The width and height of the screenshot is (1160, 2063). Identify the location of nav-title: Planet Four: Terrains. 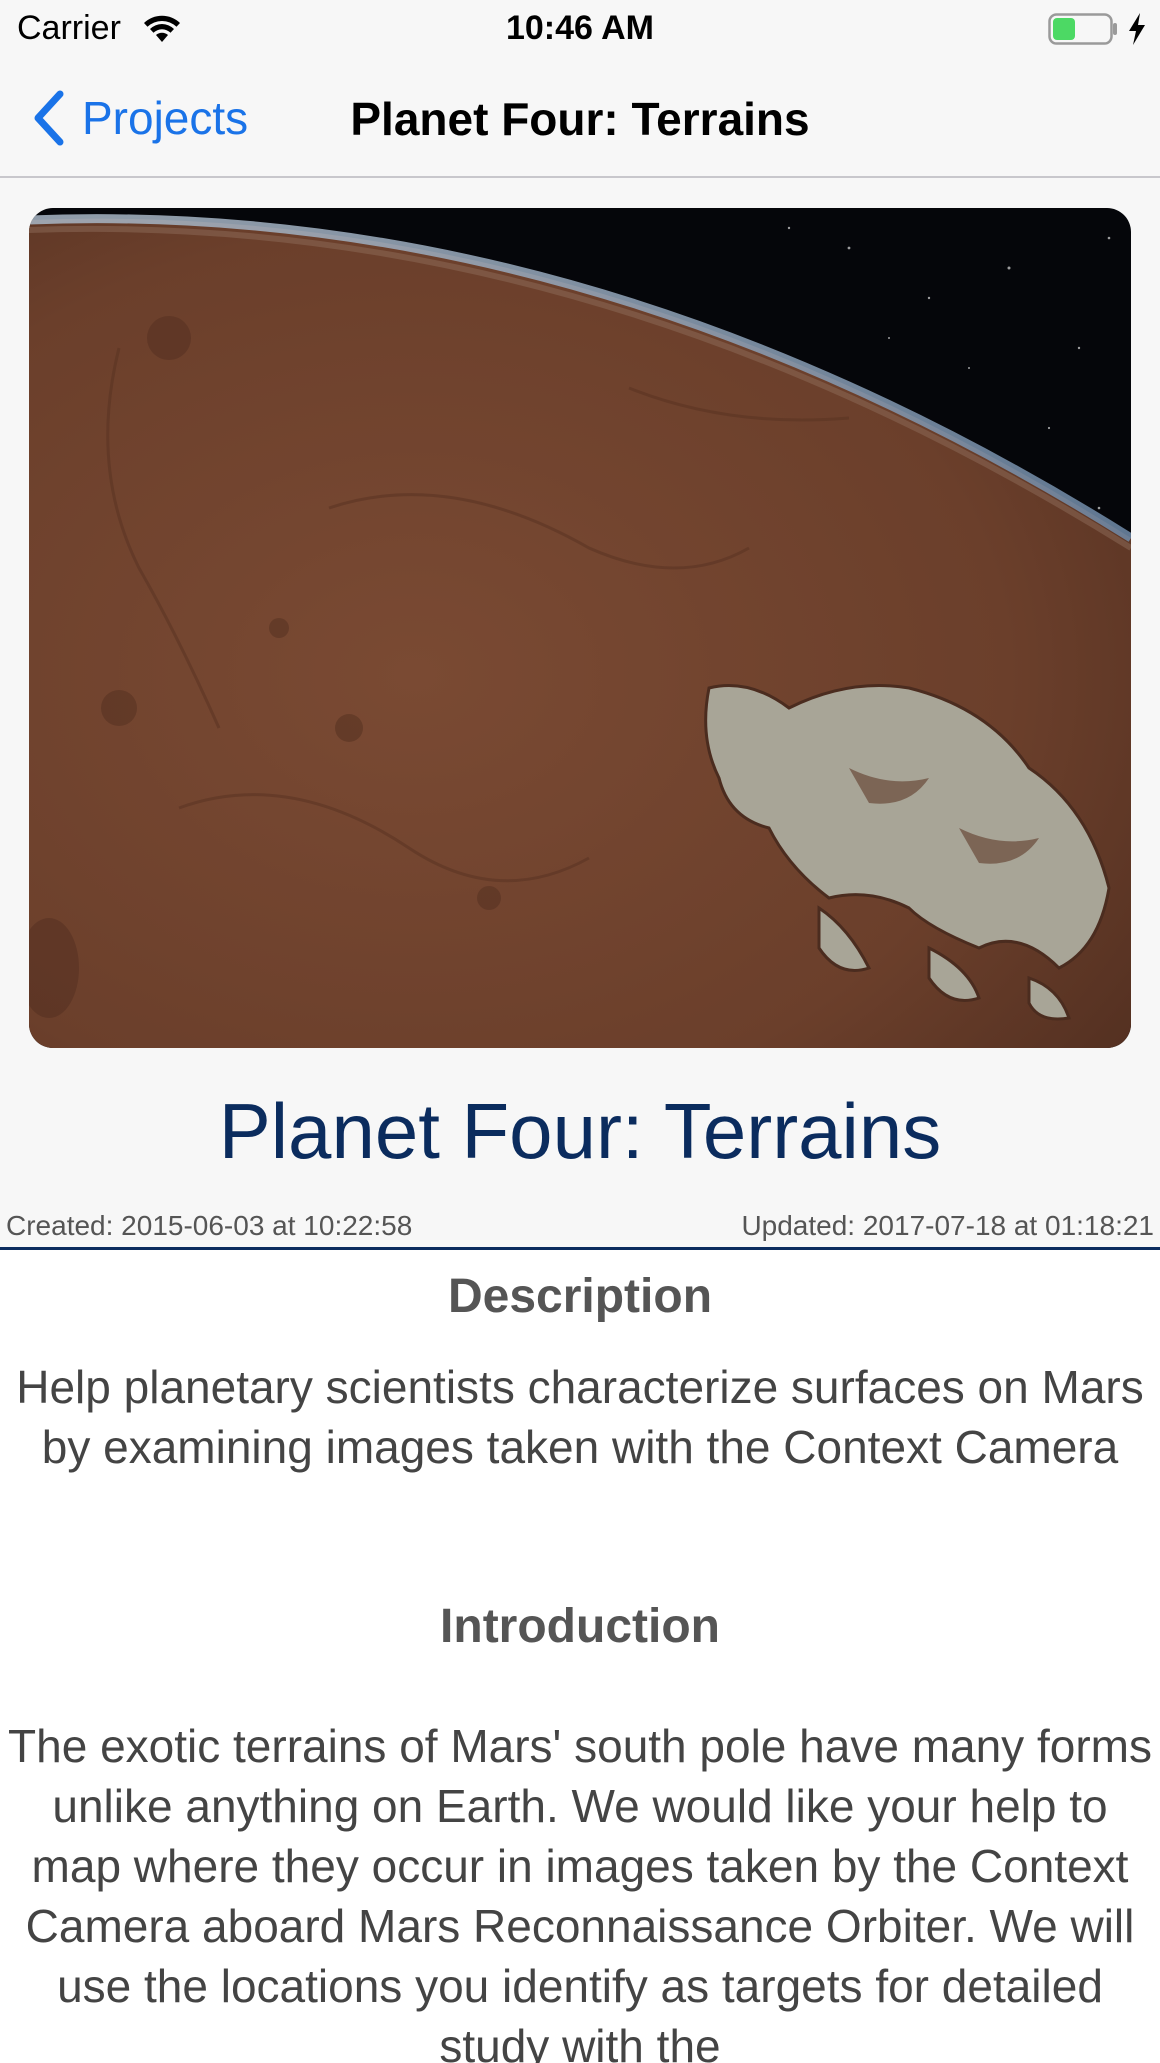
(580, 119).